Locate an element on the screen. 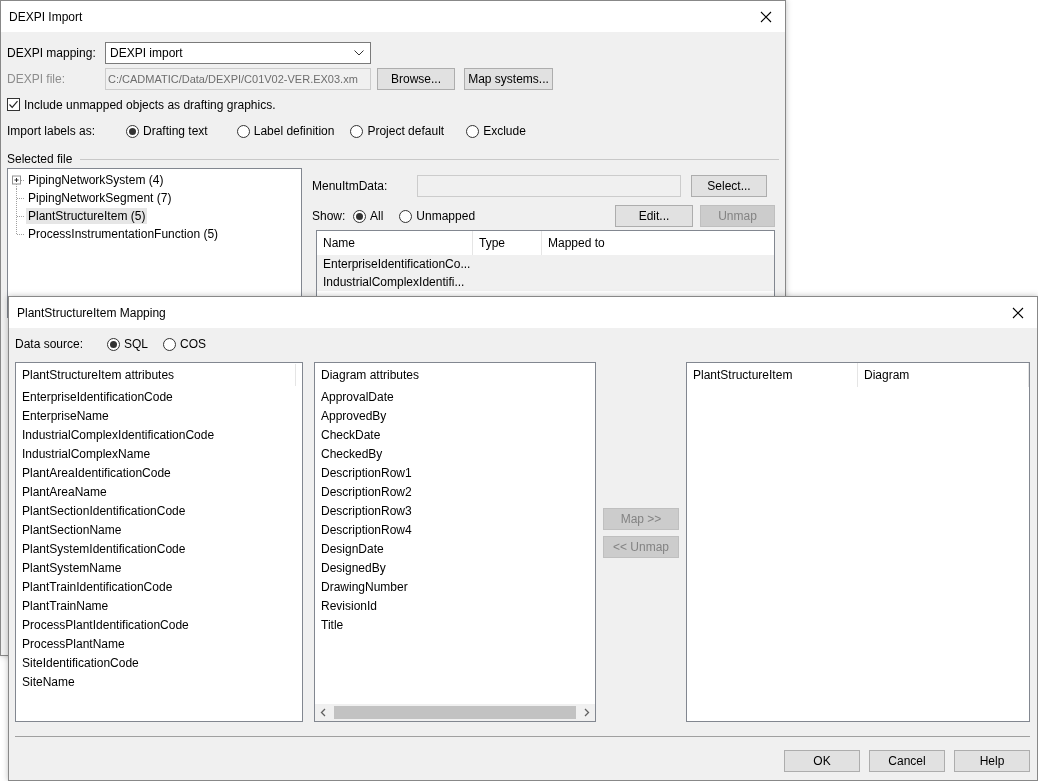 This screenshot has height=781, width=1038. tree-item: PipingNetworkSegment (7) is located at coordinates (100, 198).